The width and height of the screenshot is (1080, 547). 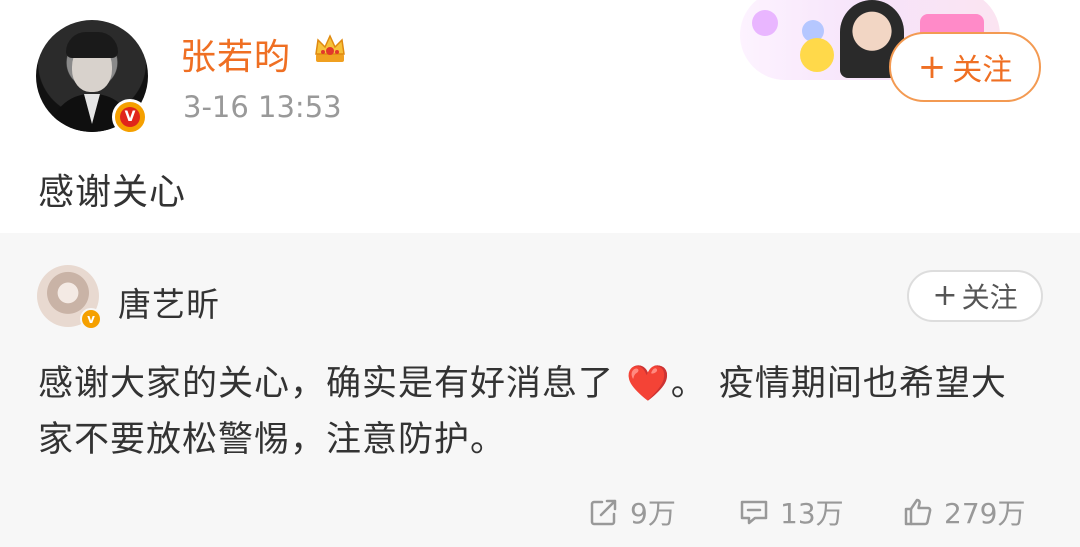 I want to click on follow-label: 关注, so click(x=982, y=70).